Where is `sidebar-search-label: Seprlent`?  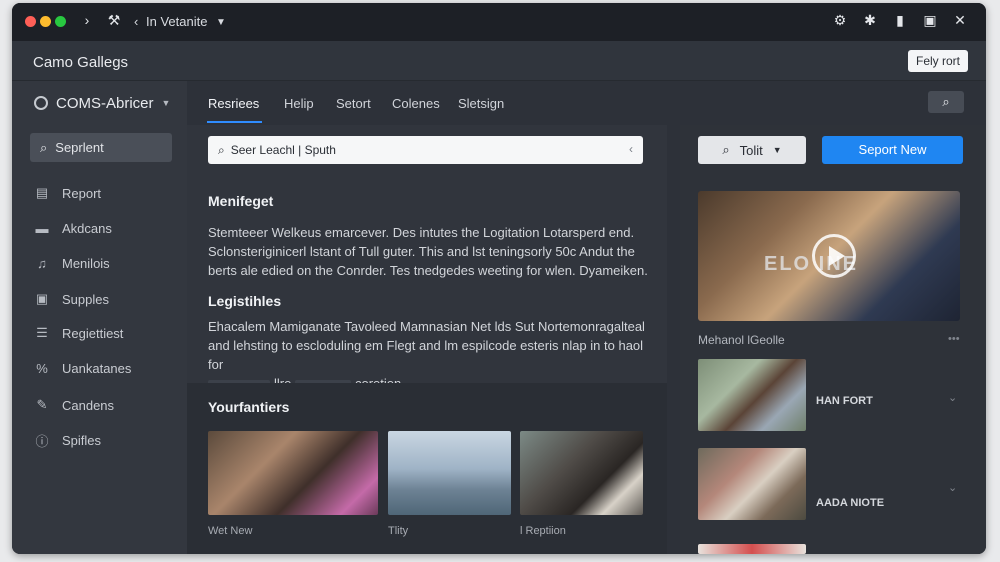 sidebar-search-label: Seprlent is located at coordinates (79, 147).